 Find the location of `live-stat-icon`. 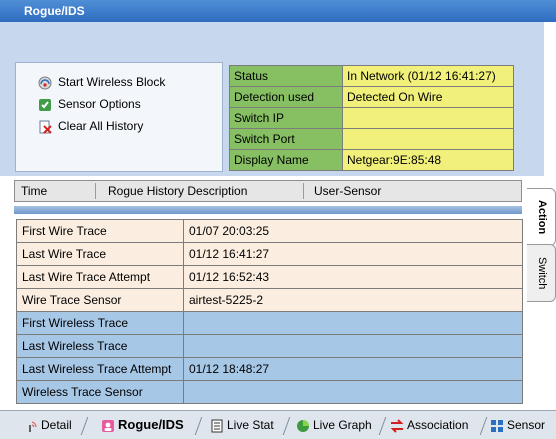

live-stat-icon is located at coordinates (217, 426).